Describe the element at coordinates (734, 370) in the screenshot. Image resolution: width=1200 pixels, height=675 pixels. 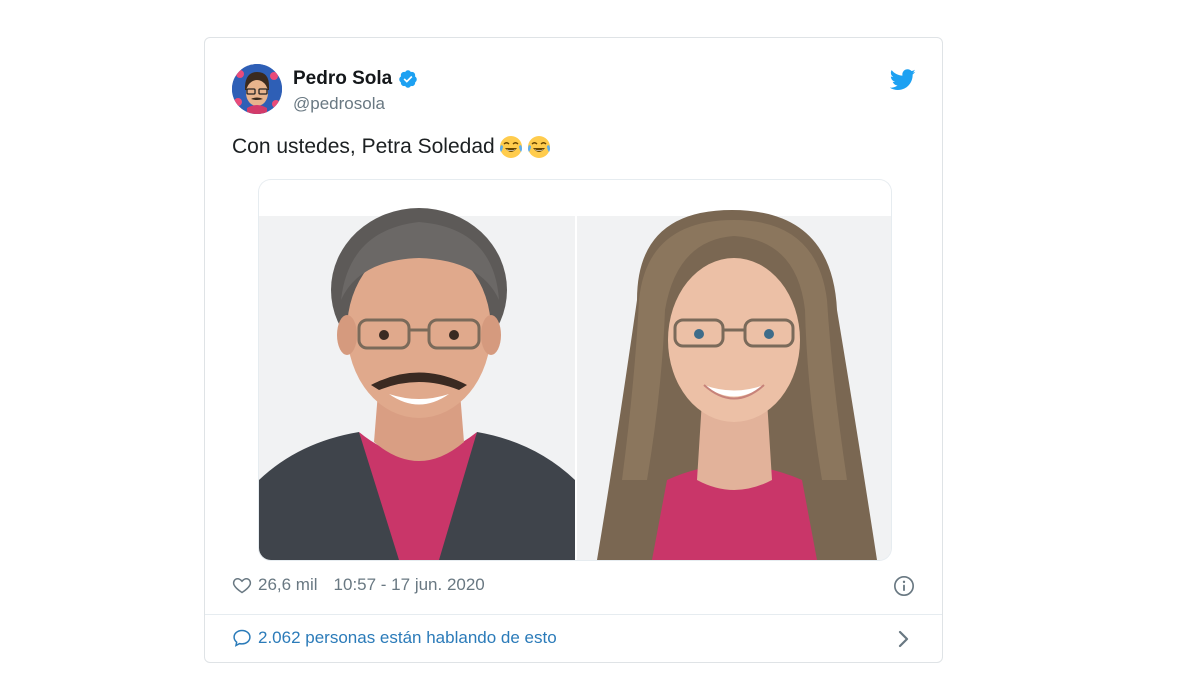
I see `woman-portrait-image` at that location.